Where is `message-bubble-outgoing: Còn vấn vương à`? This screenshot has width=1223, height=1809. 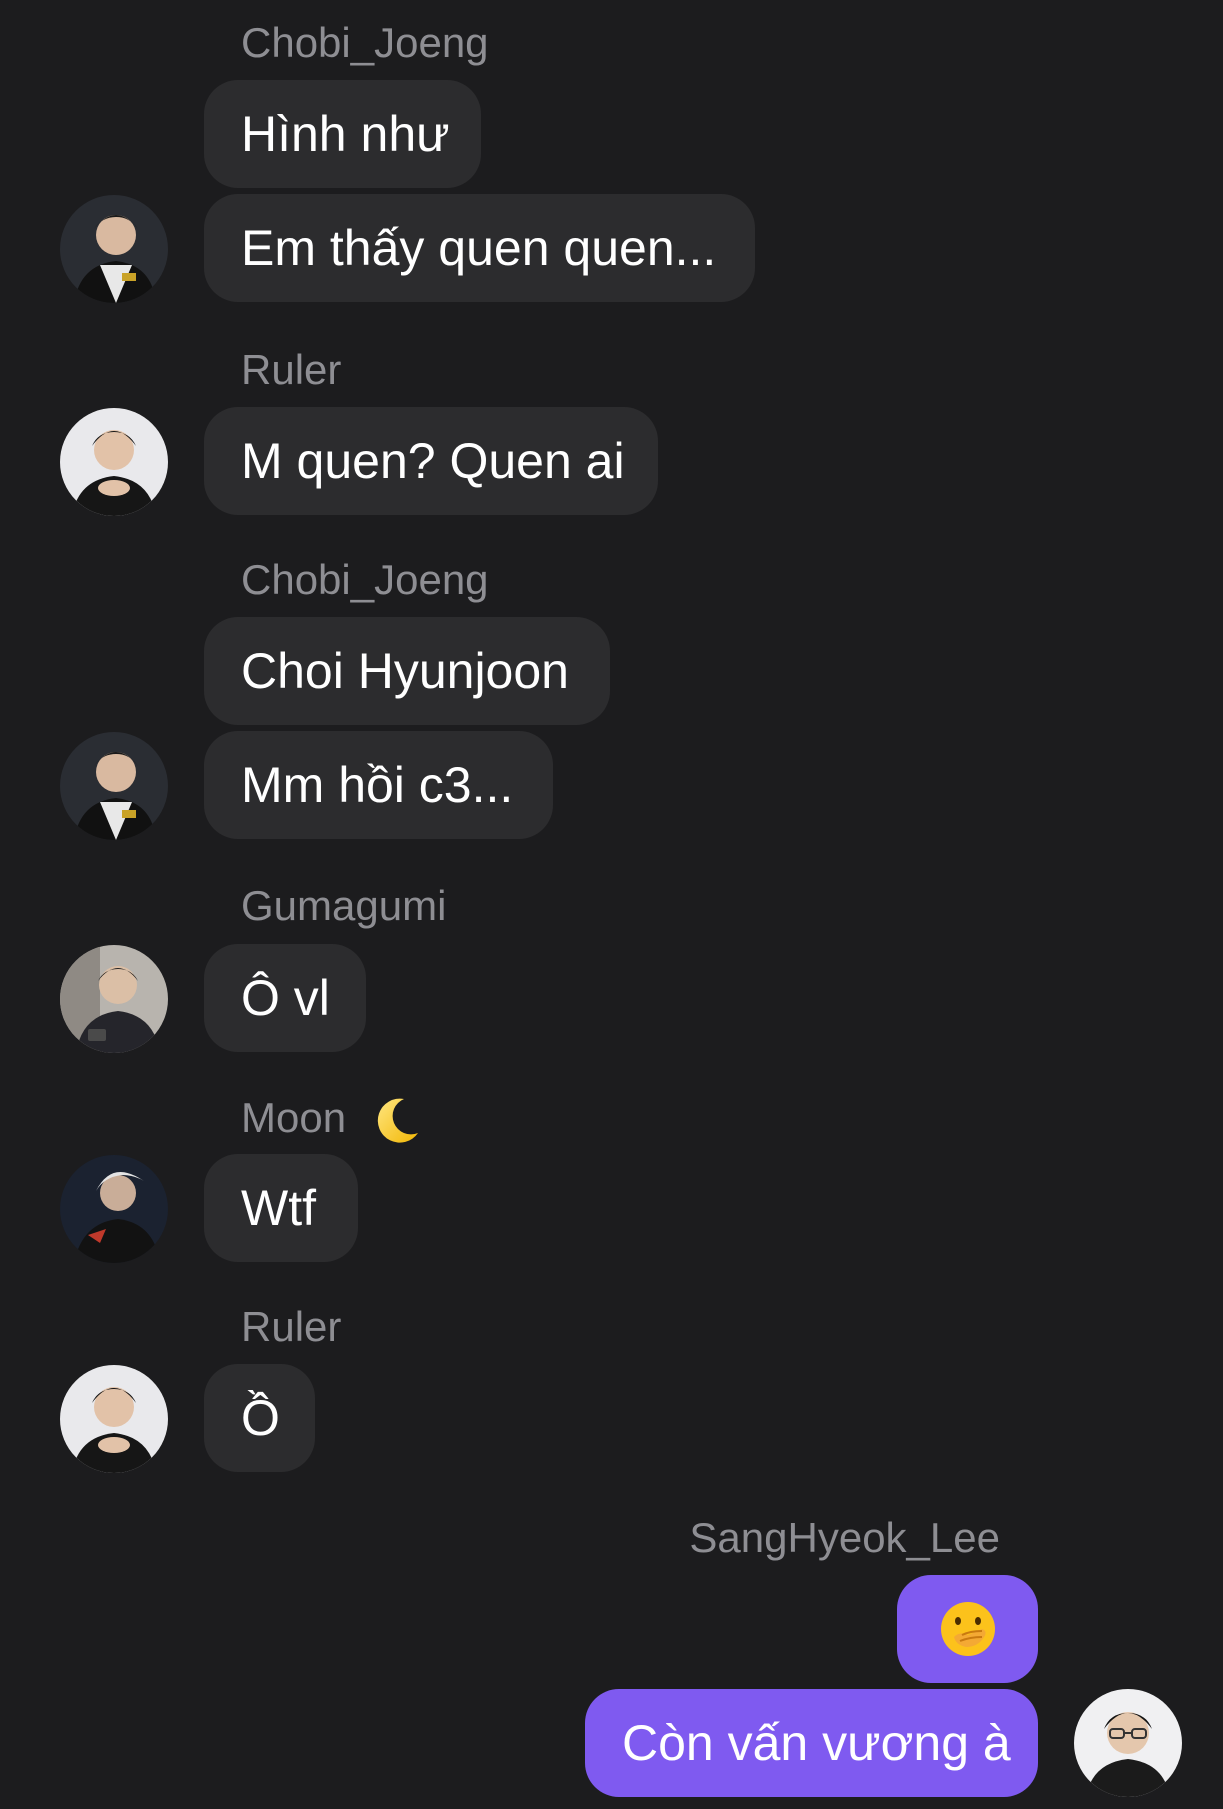
message-bubble-outgoing: Còn vấn vương à is located at coordinates (811, 1743).